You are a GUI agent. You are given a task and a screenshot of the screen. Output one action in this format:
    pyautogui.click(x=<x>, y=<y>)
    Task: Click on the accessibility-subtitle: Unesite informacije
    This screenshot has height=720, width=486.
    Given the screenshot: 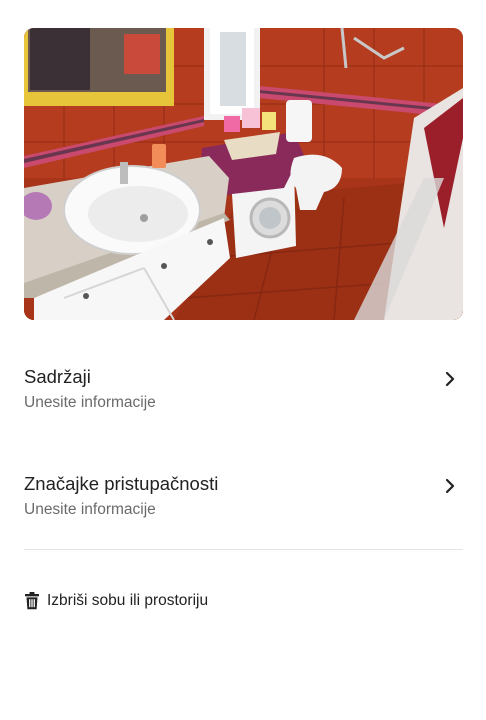 What is the action you would take?
    pyautogui.click(x=90, y=509)
    